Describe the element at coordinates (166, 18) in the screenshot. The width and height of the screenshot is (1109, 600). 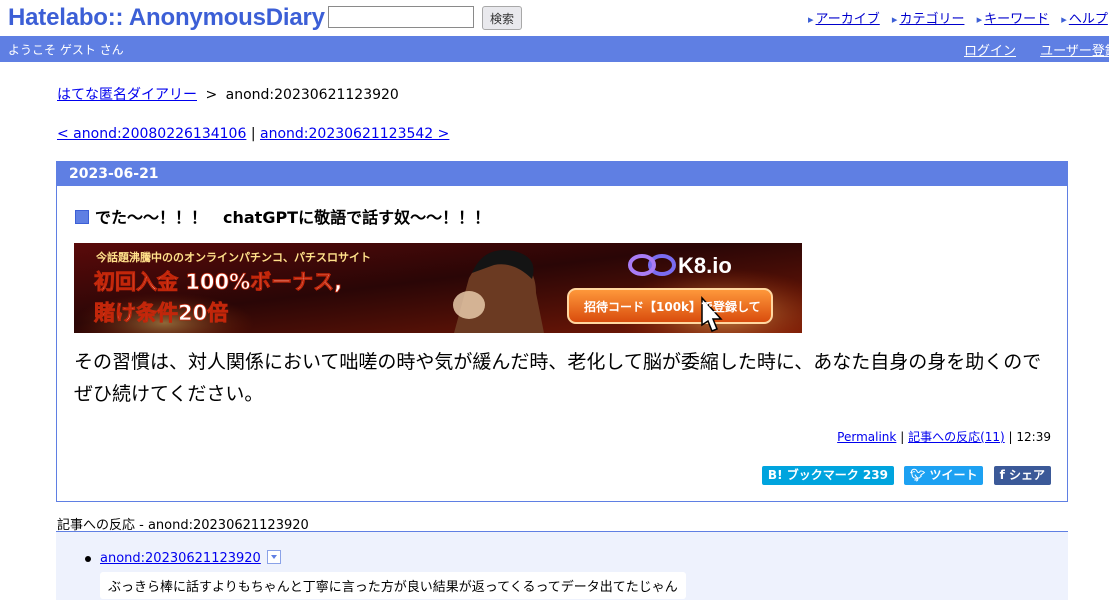
I see `site-logo: Hatelabo:: AnonymousDiary` at that location.